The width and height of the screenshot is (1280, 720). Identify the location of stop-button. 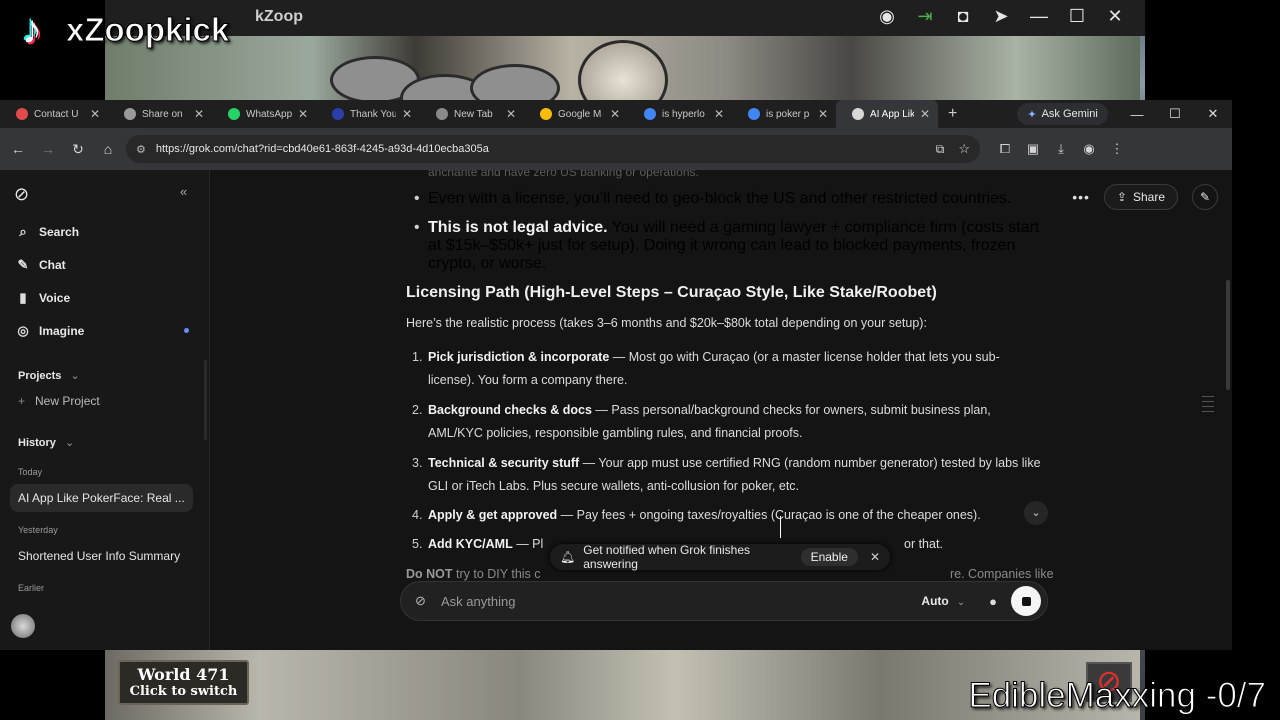
(1026, 601).